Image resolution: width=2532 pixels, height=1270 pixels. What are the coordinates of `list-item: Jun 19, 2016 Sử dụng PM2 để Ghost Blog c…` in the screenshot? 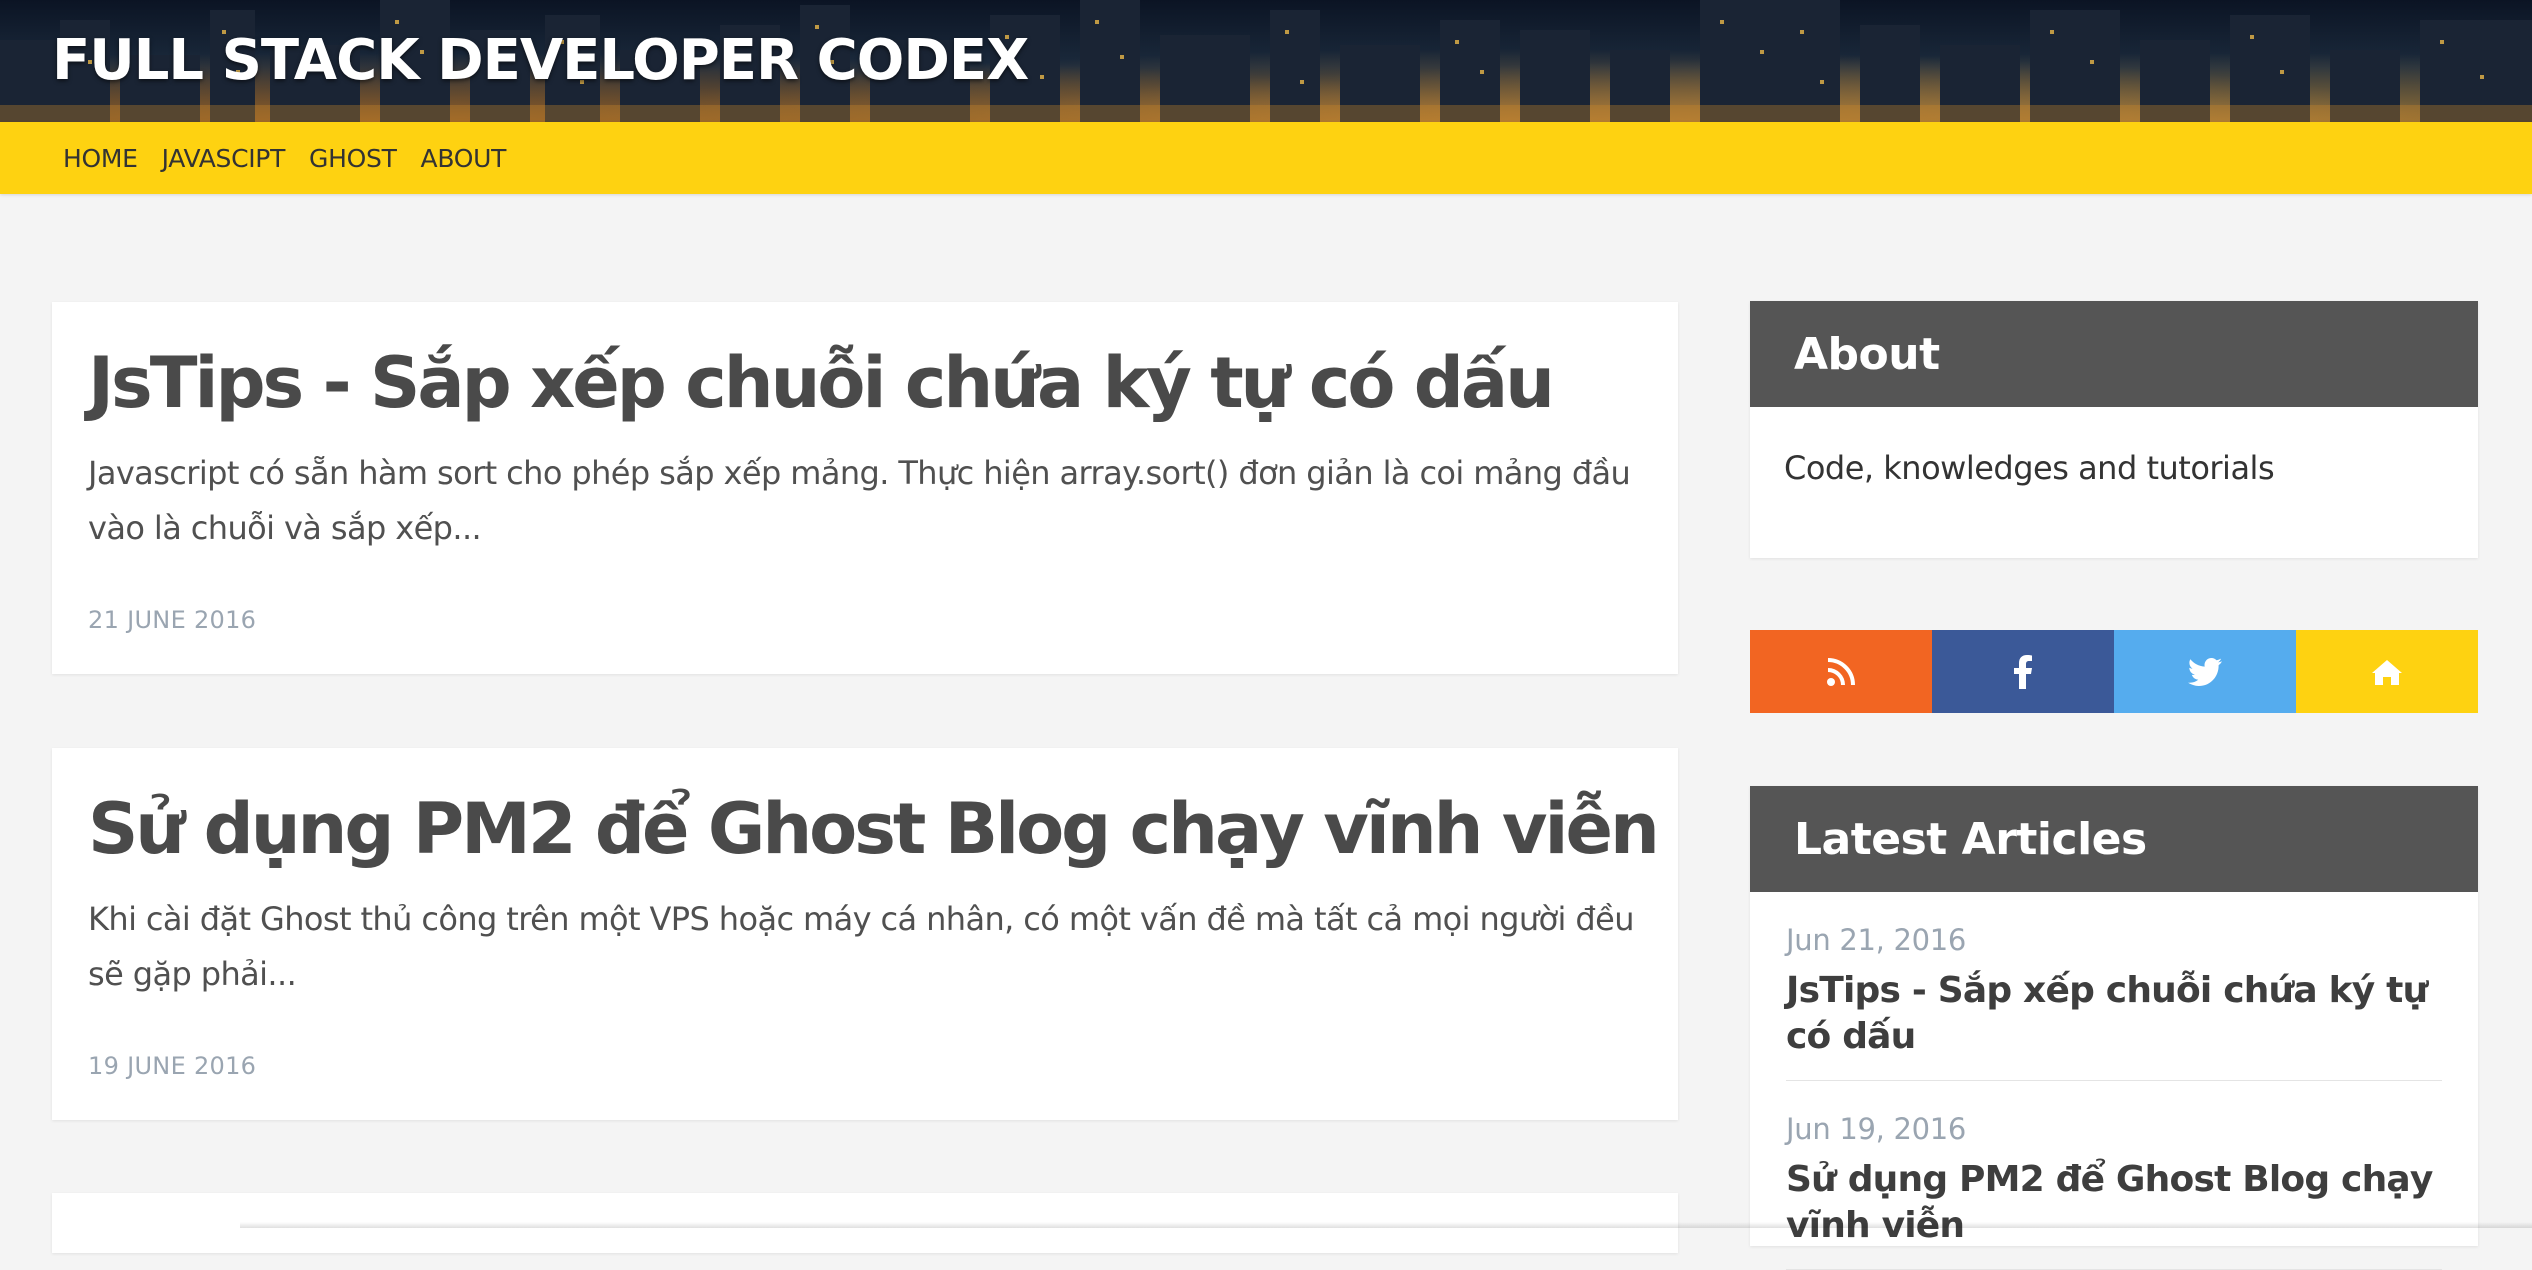 It's located at (2114, 1175).